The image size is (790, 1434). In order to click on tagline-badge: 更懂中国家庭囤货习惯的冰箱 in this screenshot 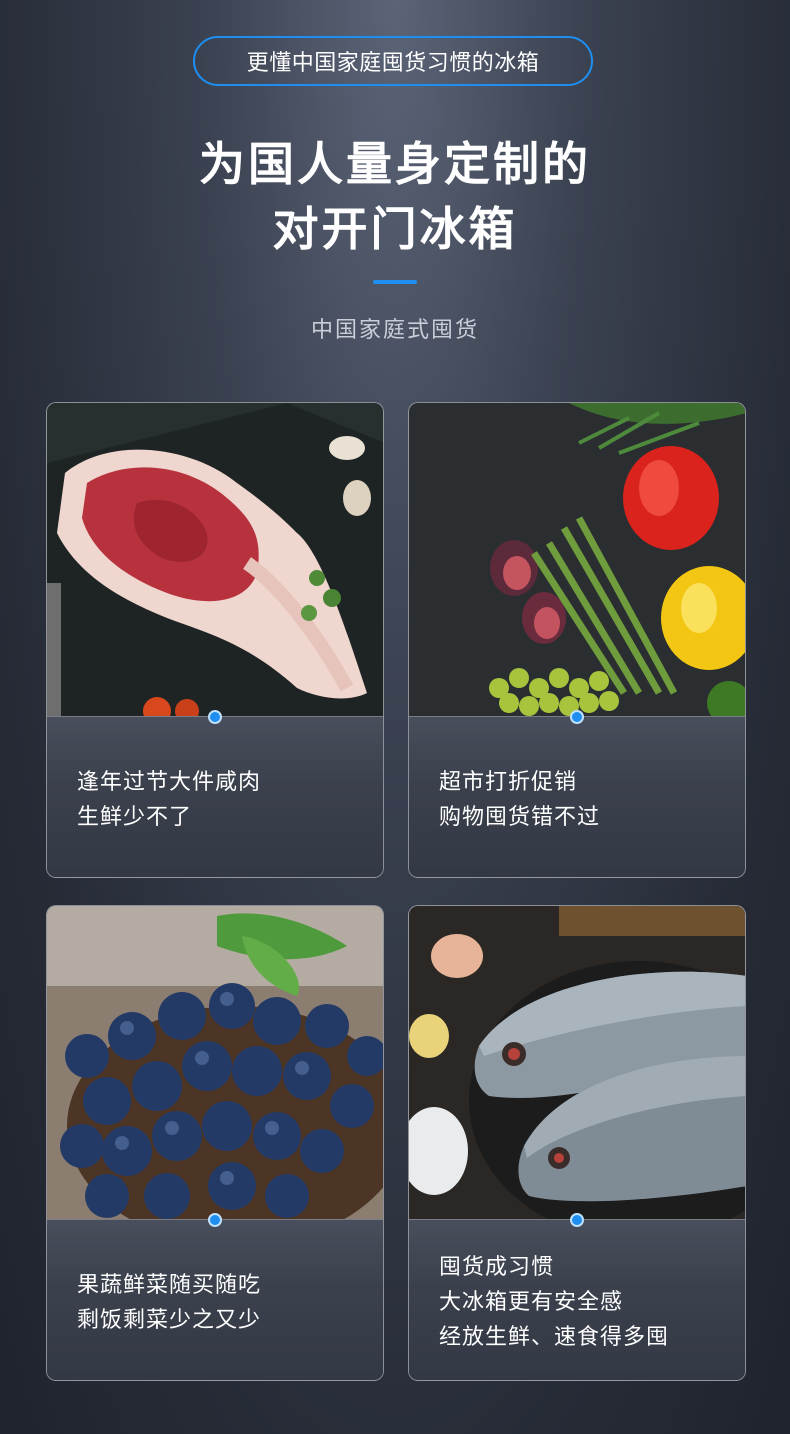, I will do `click(393, 61)`.